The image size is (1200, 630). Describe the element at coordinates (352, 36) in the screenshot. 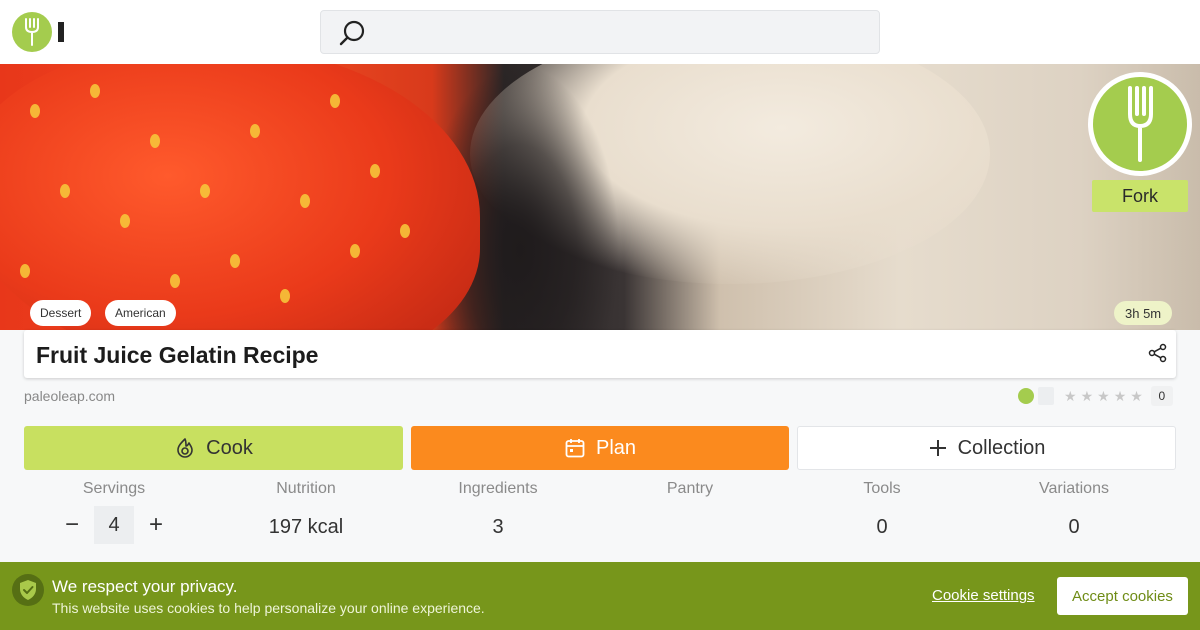

I see `search-icon` at that location.